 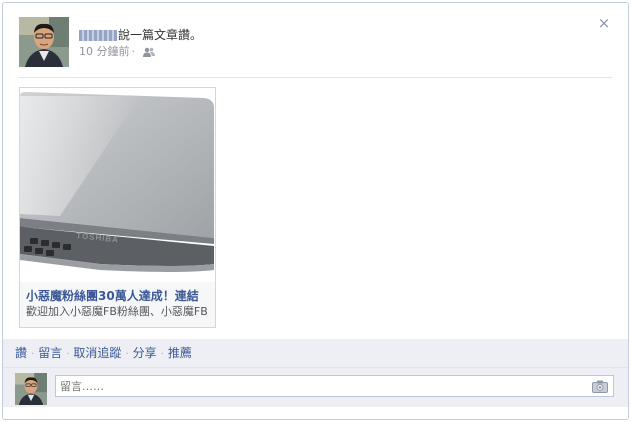 What do you see at coordinates (315, 353) in the screenshot?
I see `story-actions-bar: 讚 · 留言 · 取消追蹤 · 分享 · 推薦` at bounding box center [315, 353].